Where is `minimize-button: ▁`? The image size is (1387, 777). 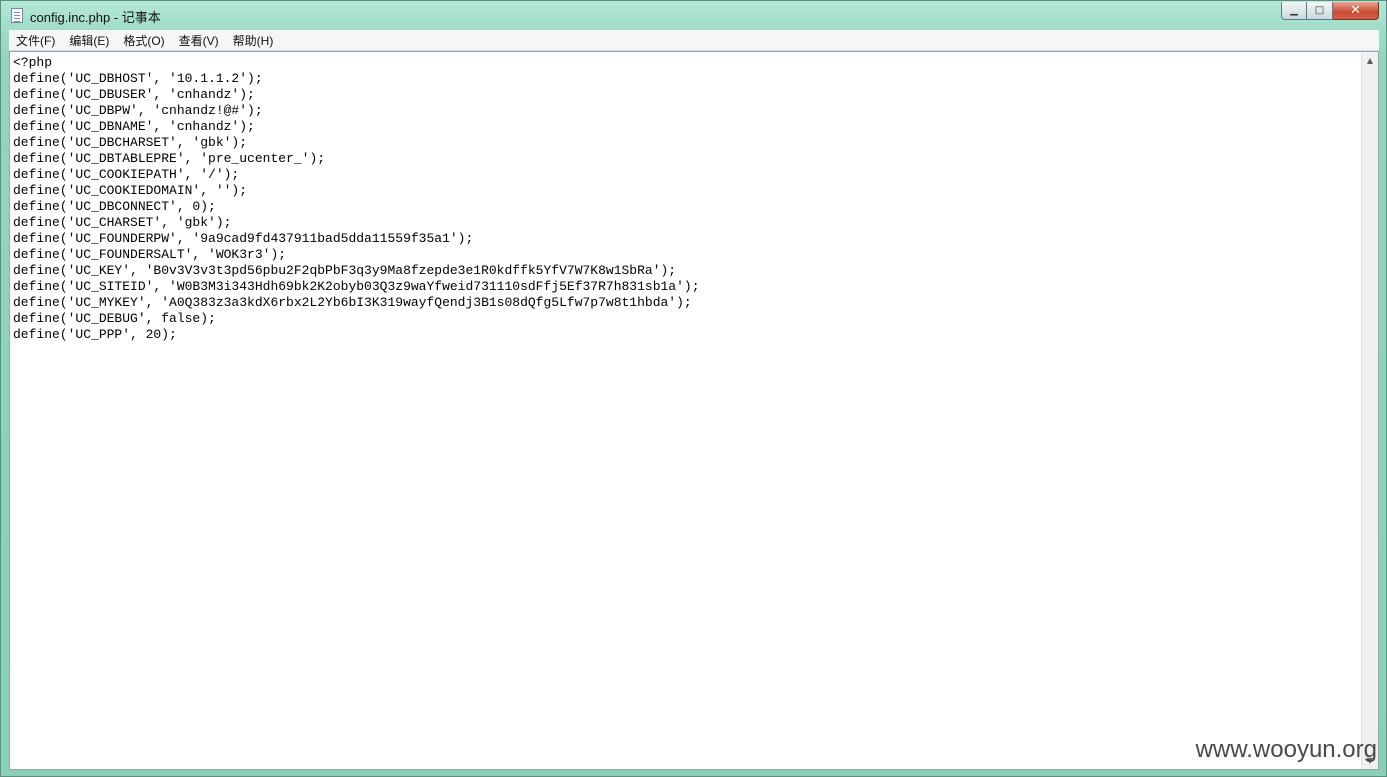
minimize-button: ▁ is located at coordinates (1294, 11).